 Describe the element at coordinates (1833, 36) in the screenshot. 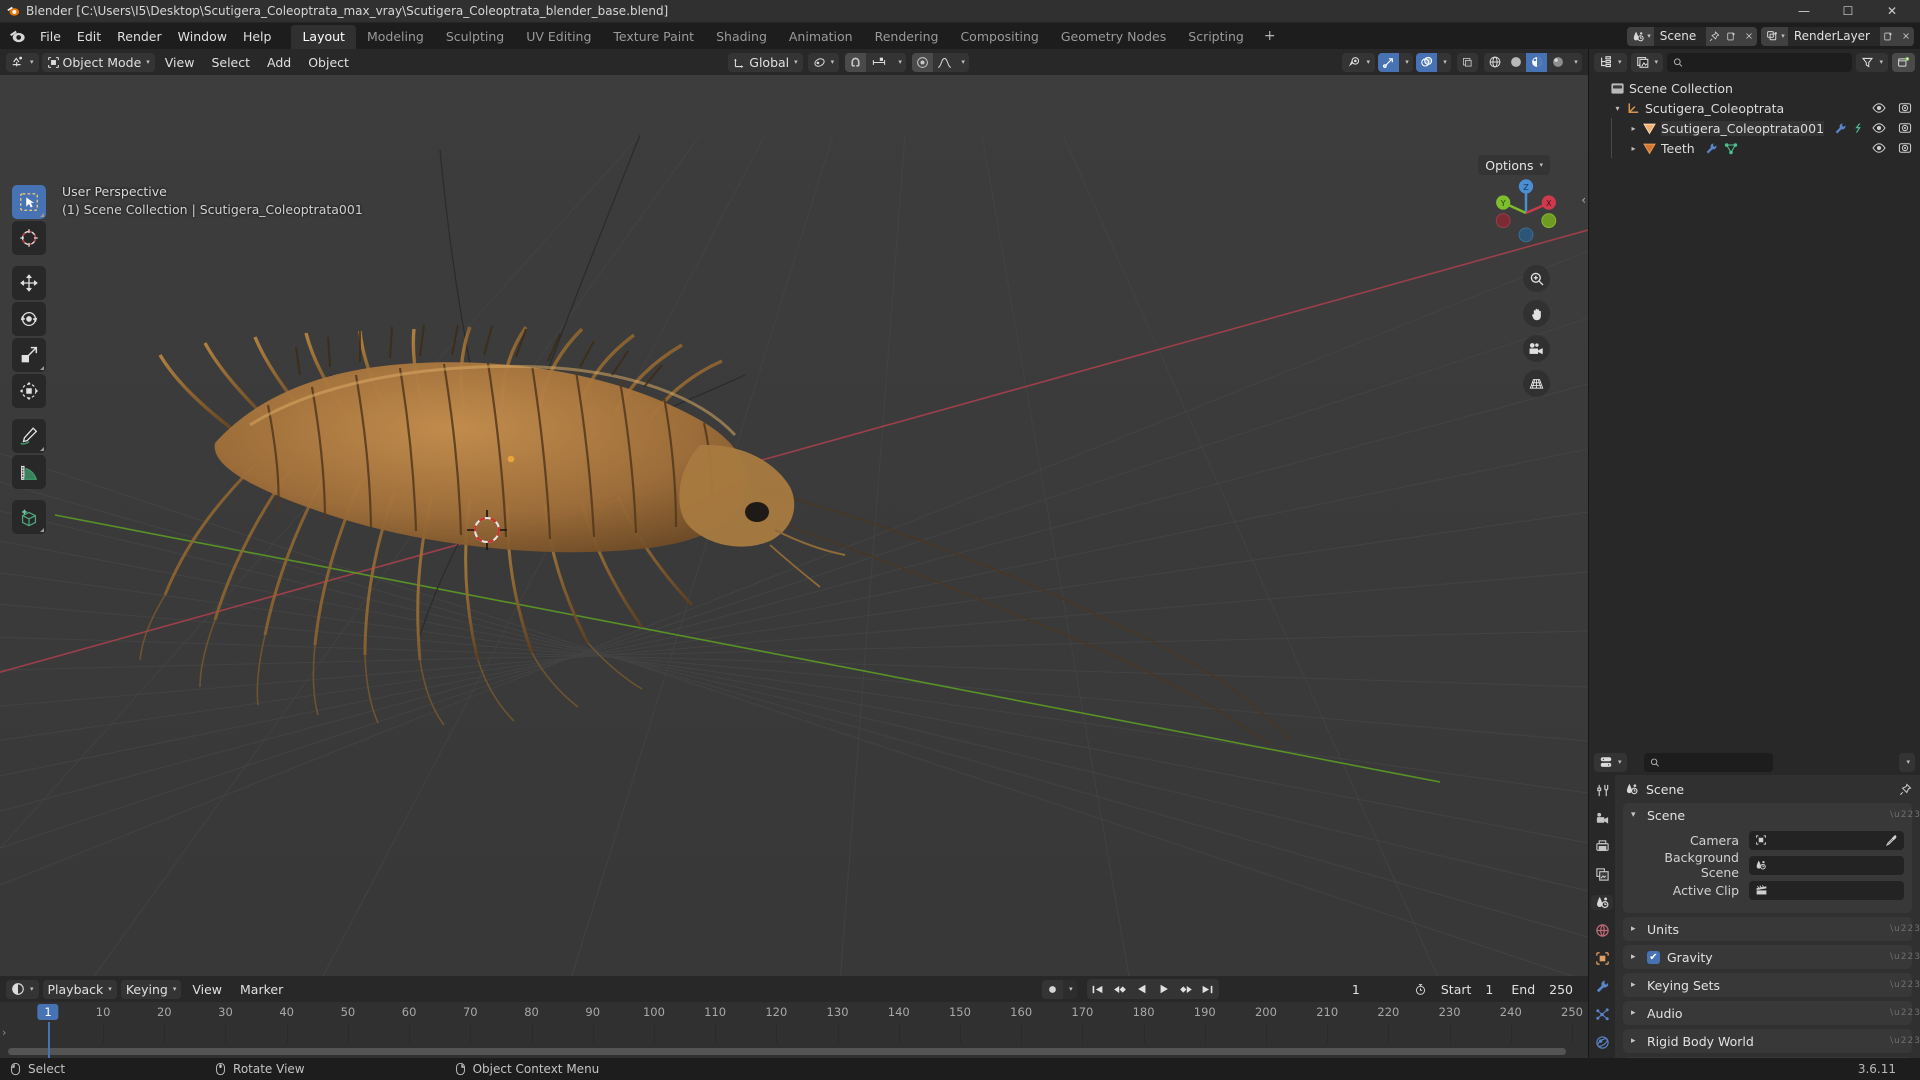

I see `viewlayer-name: RenderLayer` at that location.